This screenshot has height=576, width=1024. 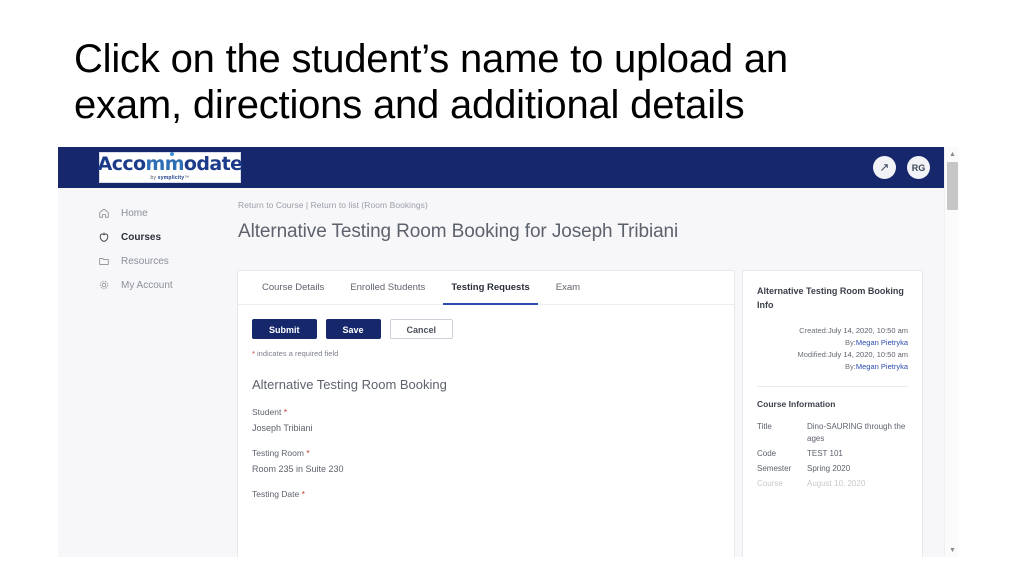 What do you see at coordinates (104, 285) in the screenshot?
I see `gear-icon` at bounding box center [104, 285].